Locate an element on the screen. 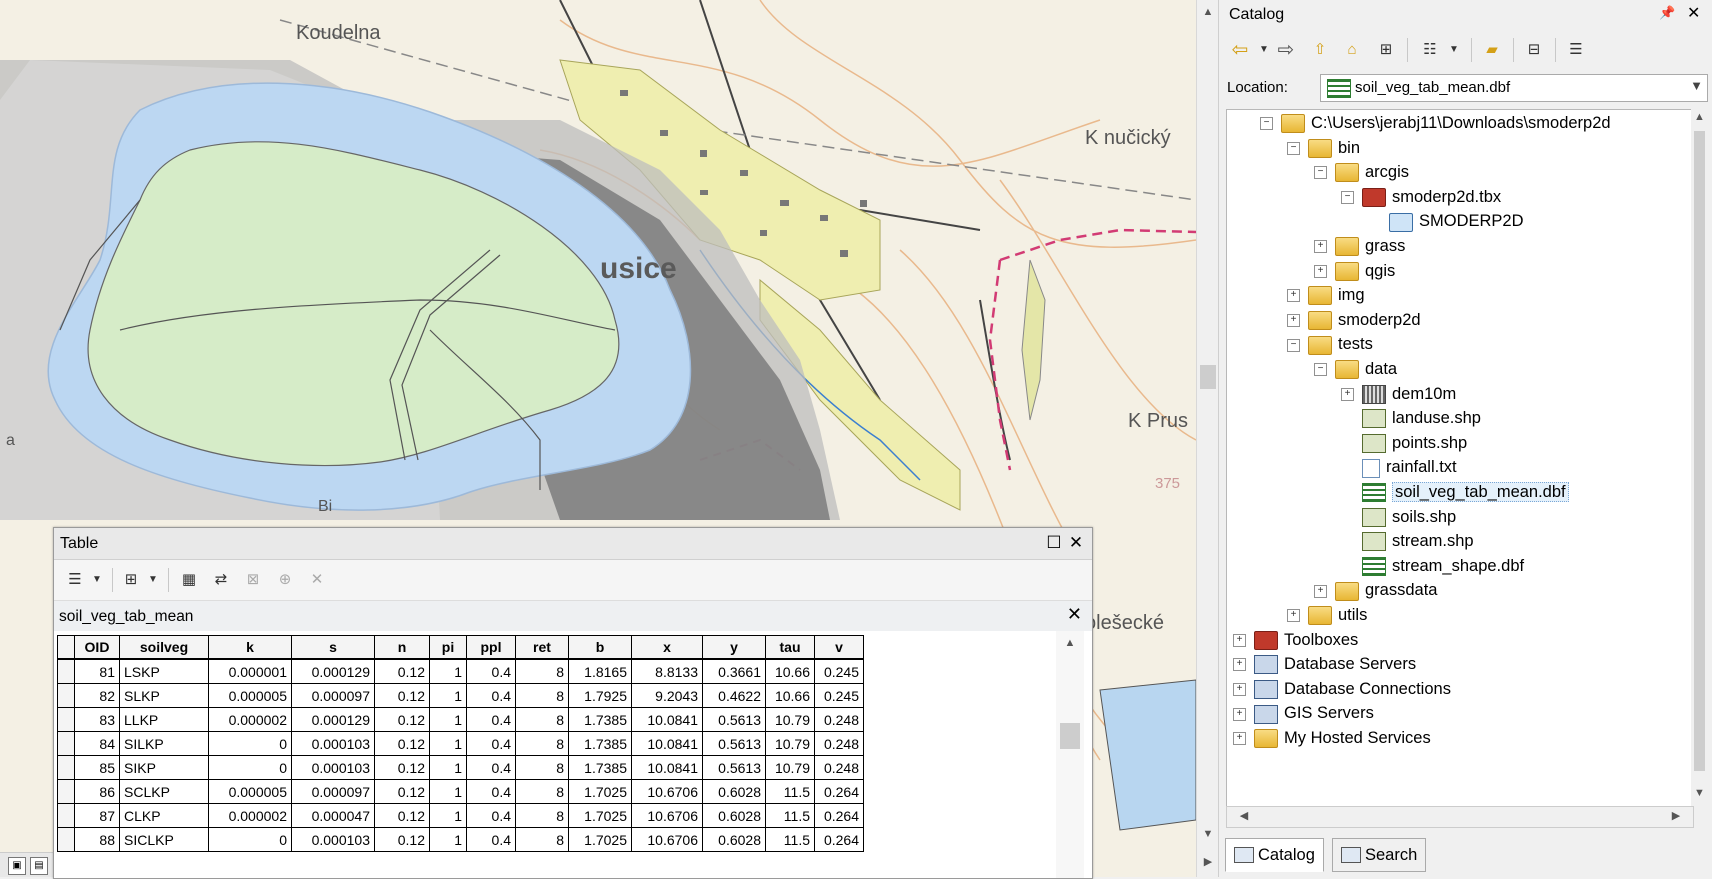 Image resolution: width=1712 pixels, height=879 pixels. table-cell: 84 is located at coordinates (97, 743).